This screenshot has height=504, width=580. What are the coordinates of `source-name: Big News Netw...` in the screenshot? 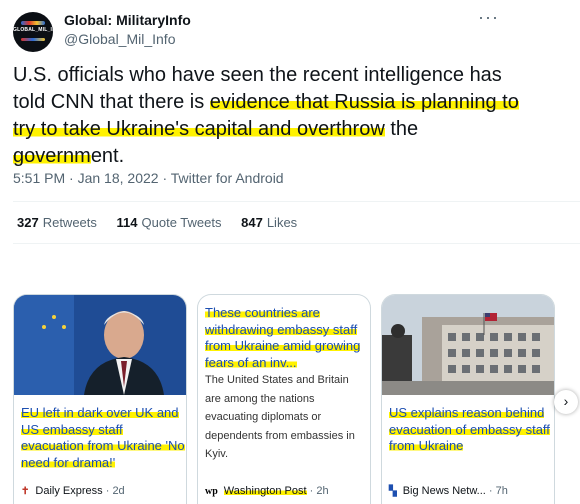 It's located at (444, 491).